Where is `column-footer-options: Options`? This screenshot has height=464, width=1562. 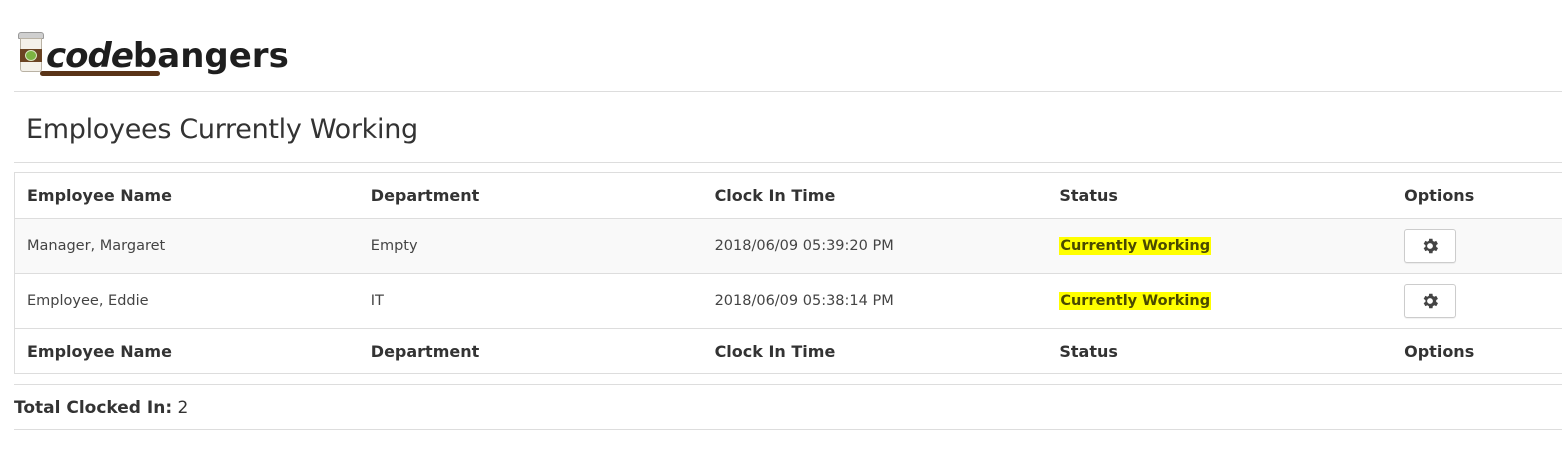
column-footer-options: Options is located at coordinates (1439, 351).